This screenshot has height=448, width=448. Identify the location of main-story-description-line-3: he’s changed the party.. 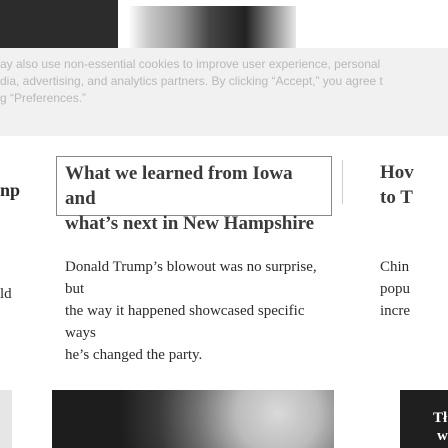
(134, 355).